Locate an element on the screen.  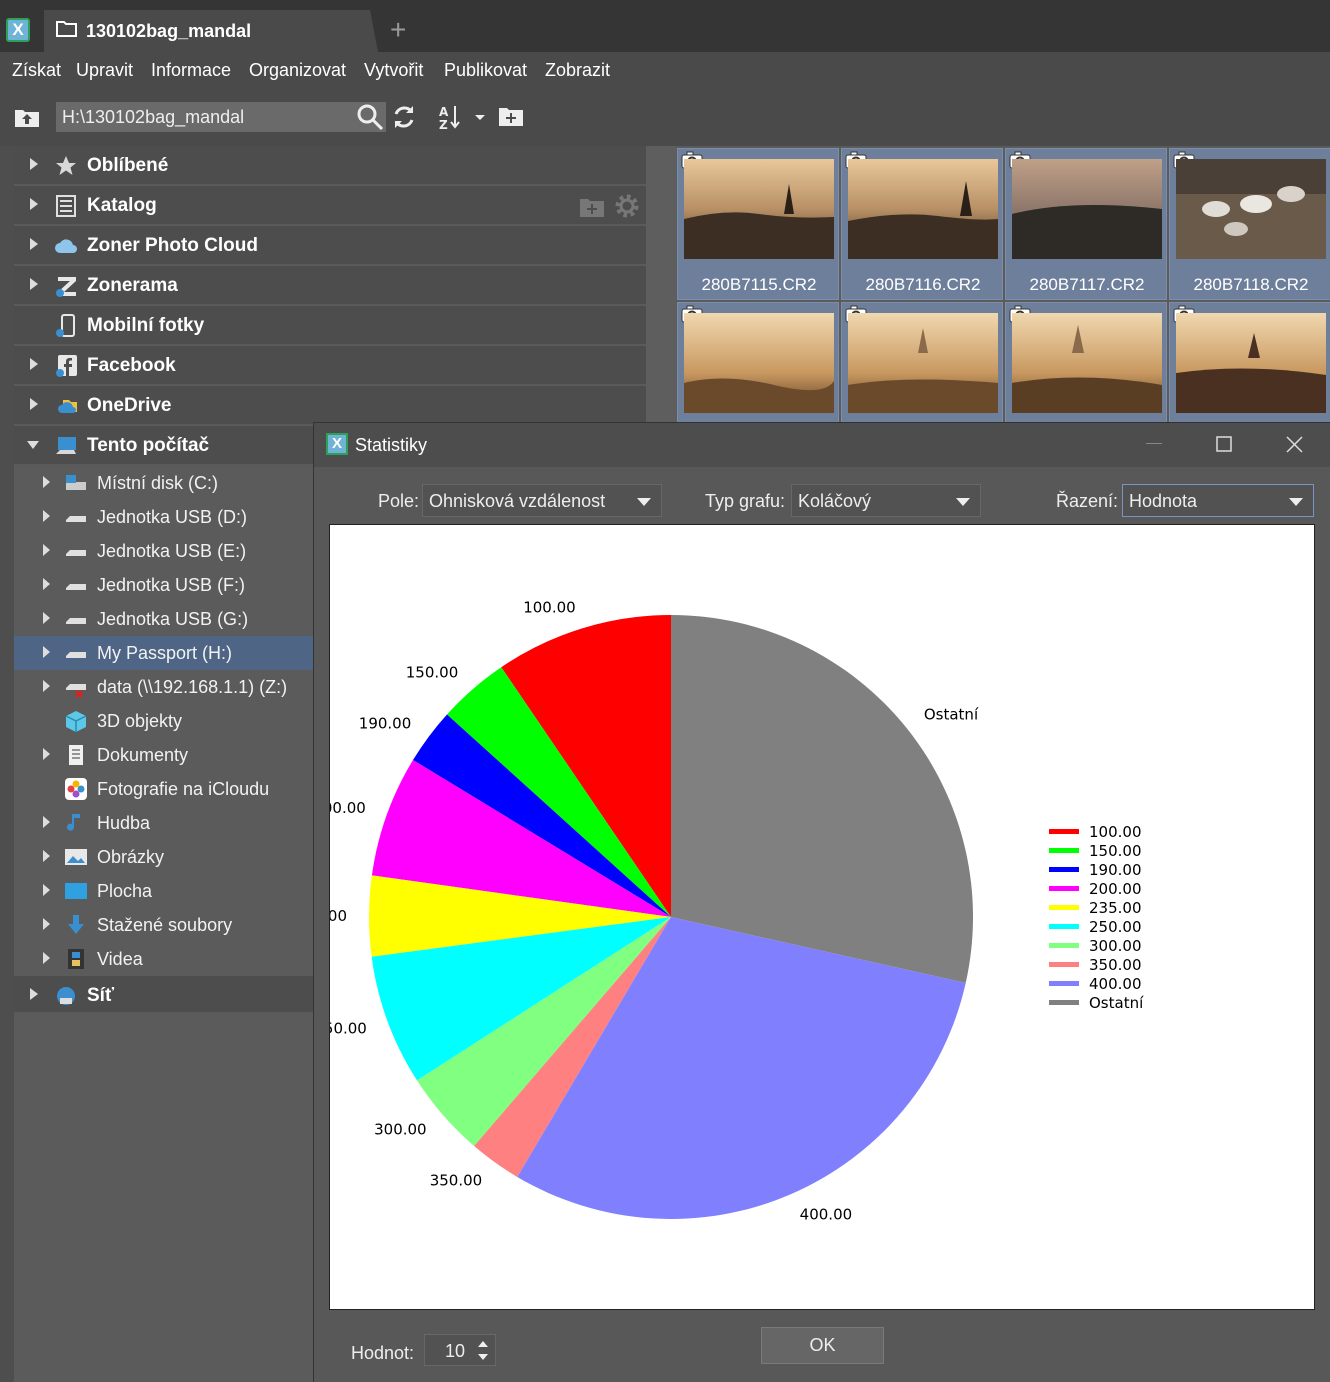
values-count-value: 10 is located at coordinates (455, 1351).